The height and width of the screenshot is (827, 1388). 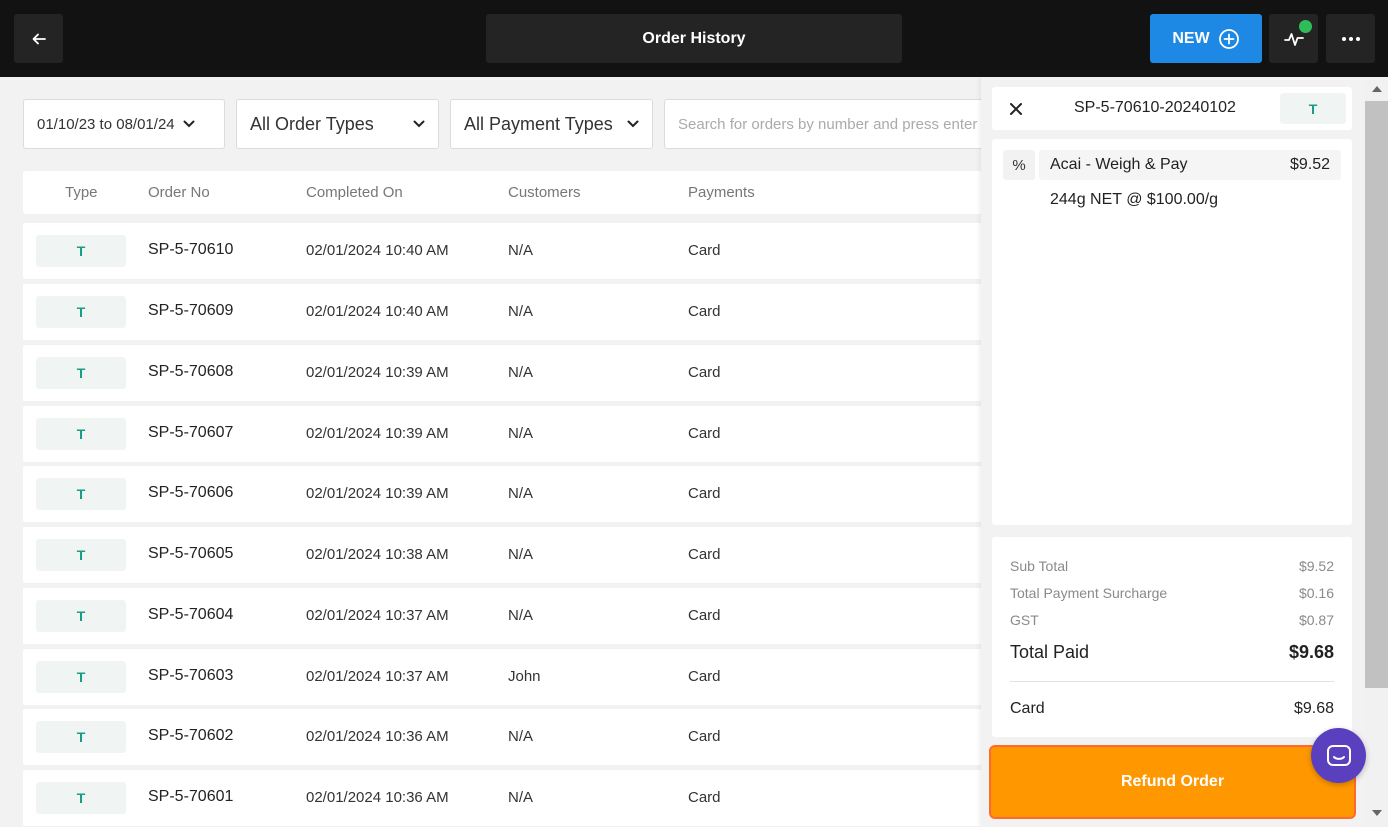 What do you see at coordinates (1024, 620) in the screenshot?
I see `gst-label: GST` at bounding box center [1024, 620].